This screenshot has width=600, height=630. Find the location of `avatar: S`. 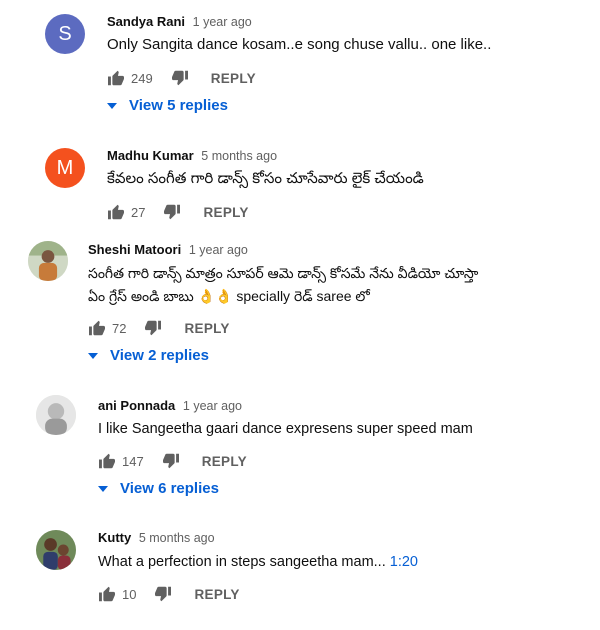

avatar: S is located at coordinates (65, 34).